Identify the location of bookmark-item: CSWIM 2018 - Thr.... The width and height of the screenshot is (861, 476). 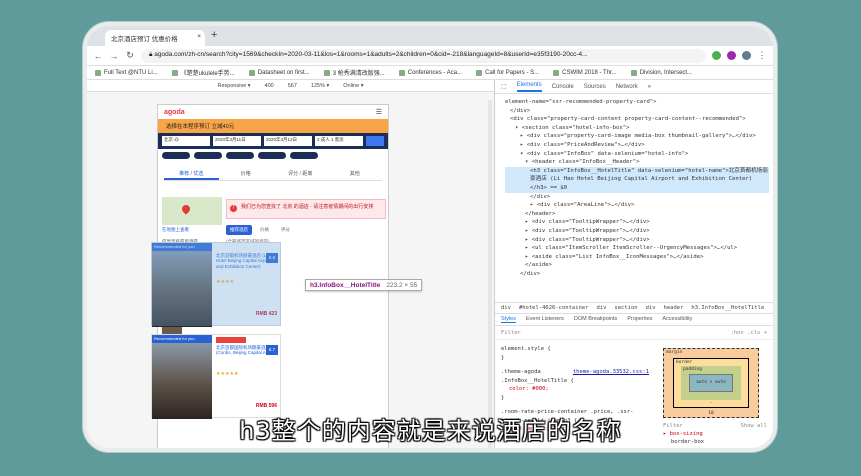
(585, 72).